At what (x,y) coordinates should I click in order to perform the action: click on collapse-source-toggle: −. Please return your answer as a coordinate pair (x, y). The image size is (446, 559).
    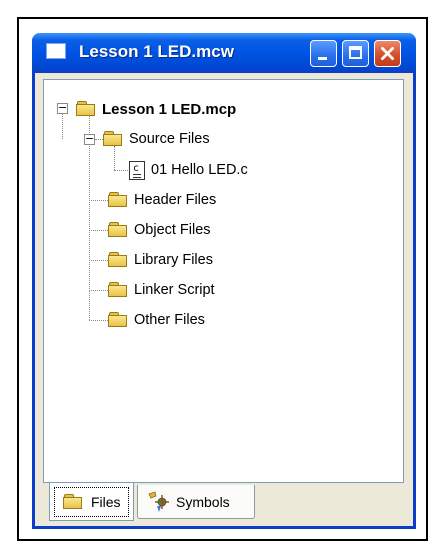
    Looking at the image, I should click on (89, 139).